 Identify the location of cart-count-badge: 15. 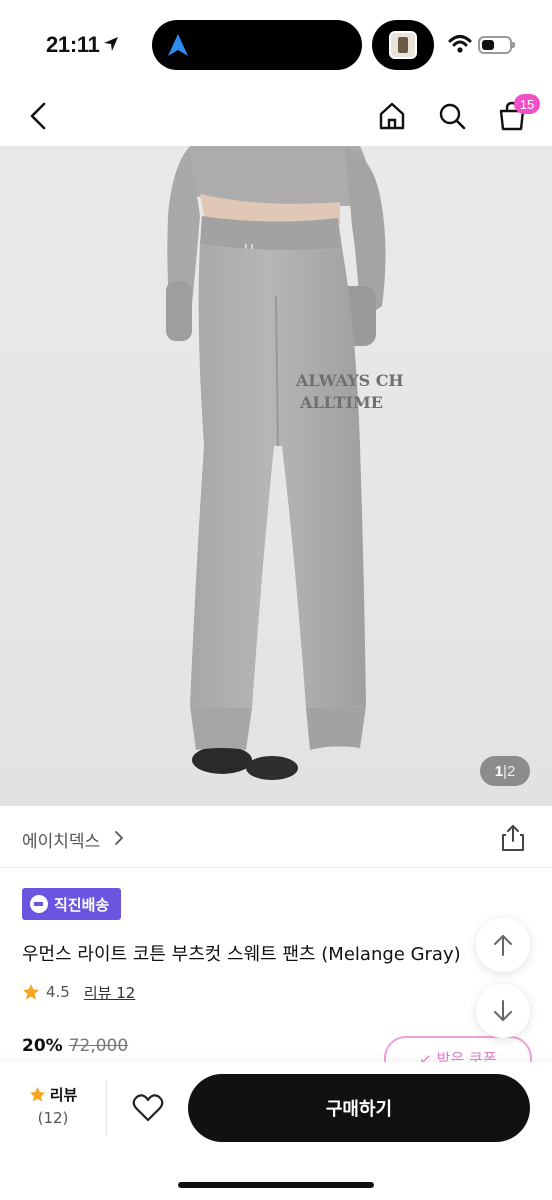
(527, 104).